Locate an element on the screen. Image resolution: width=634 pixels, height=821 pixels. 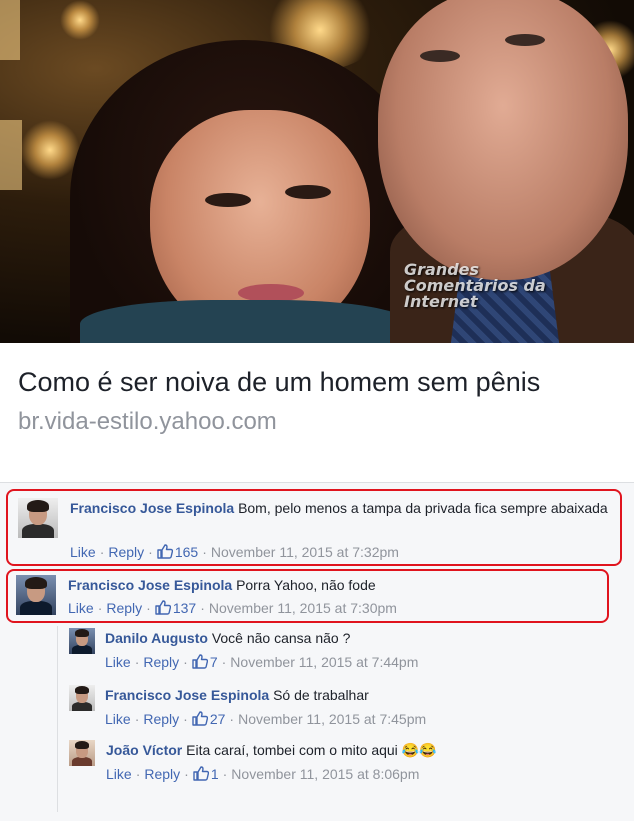
like-count: 165 is located at coordinates (186, 552).